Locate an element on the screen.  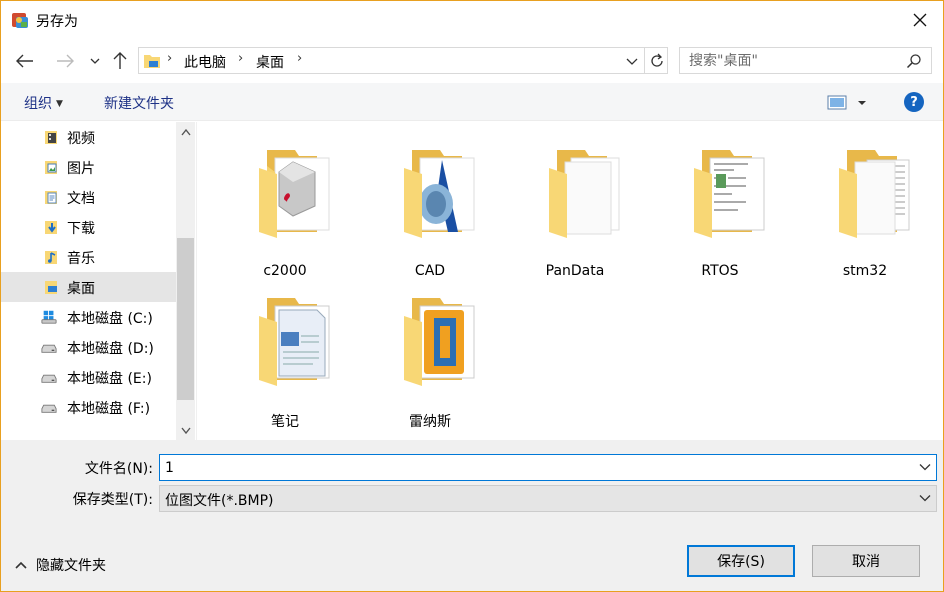
hide-folders-label: 隐藏文件夹 is located at coordinates (71, 566).